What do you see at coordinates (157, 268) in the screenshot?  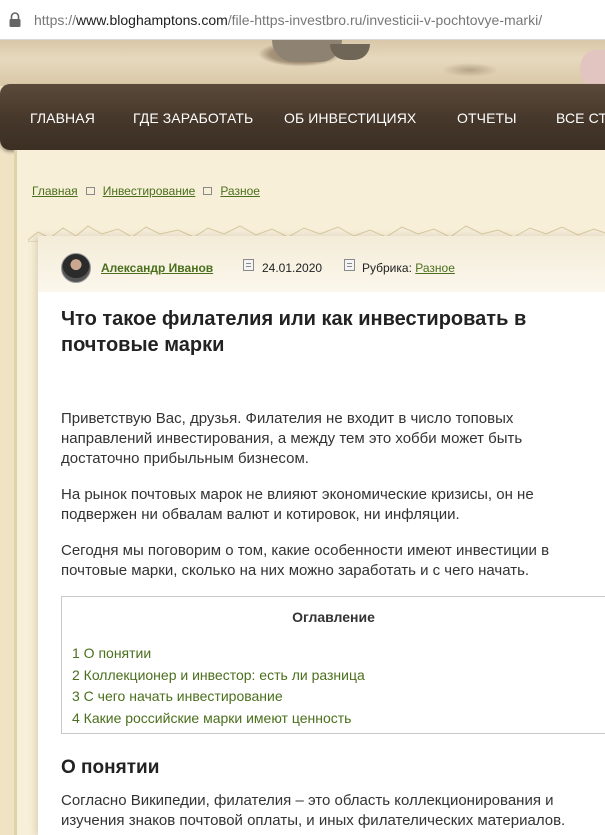 I see `author-link: Александр Иванов` at bounding box center [157, 268].